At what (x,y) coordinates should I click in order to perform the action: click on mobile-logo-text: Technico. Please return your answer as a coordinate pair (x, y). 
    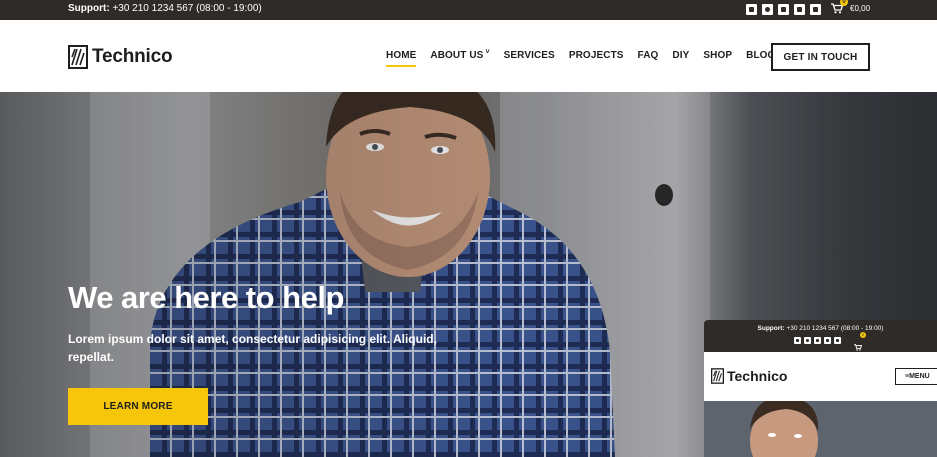
    Looking at the image, I should click on (757, 376).